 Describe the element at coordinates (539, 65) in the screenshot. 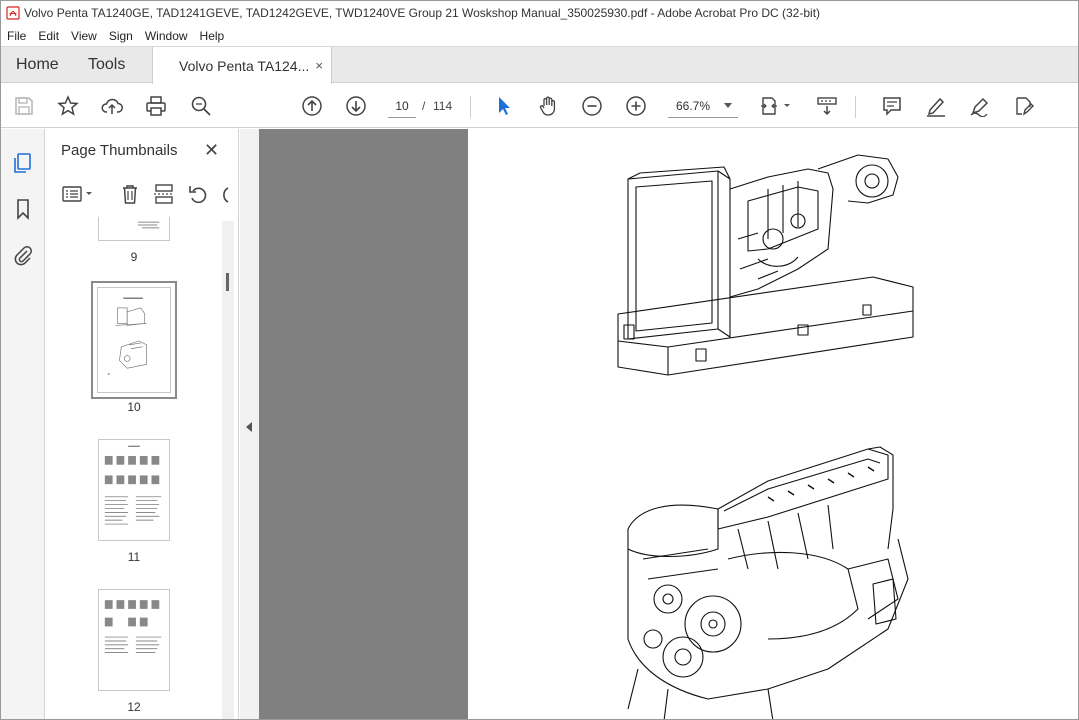

I see `tab-bar: Home Tools Volvo Penta TA124... ×` at that location.